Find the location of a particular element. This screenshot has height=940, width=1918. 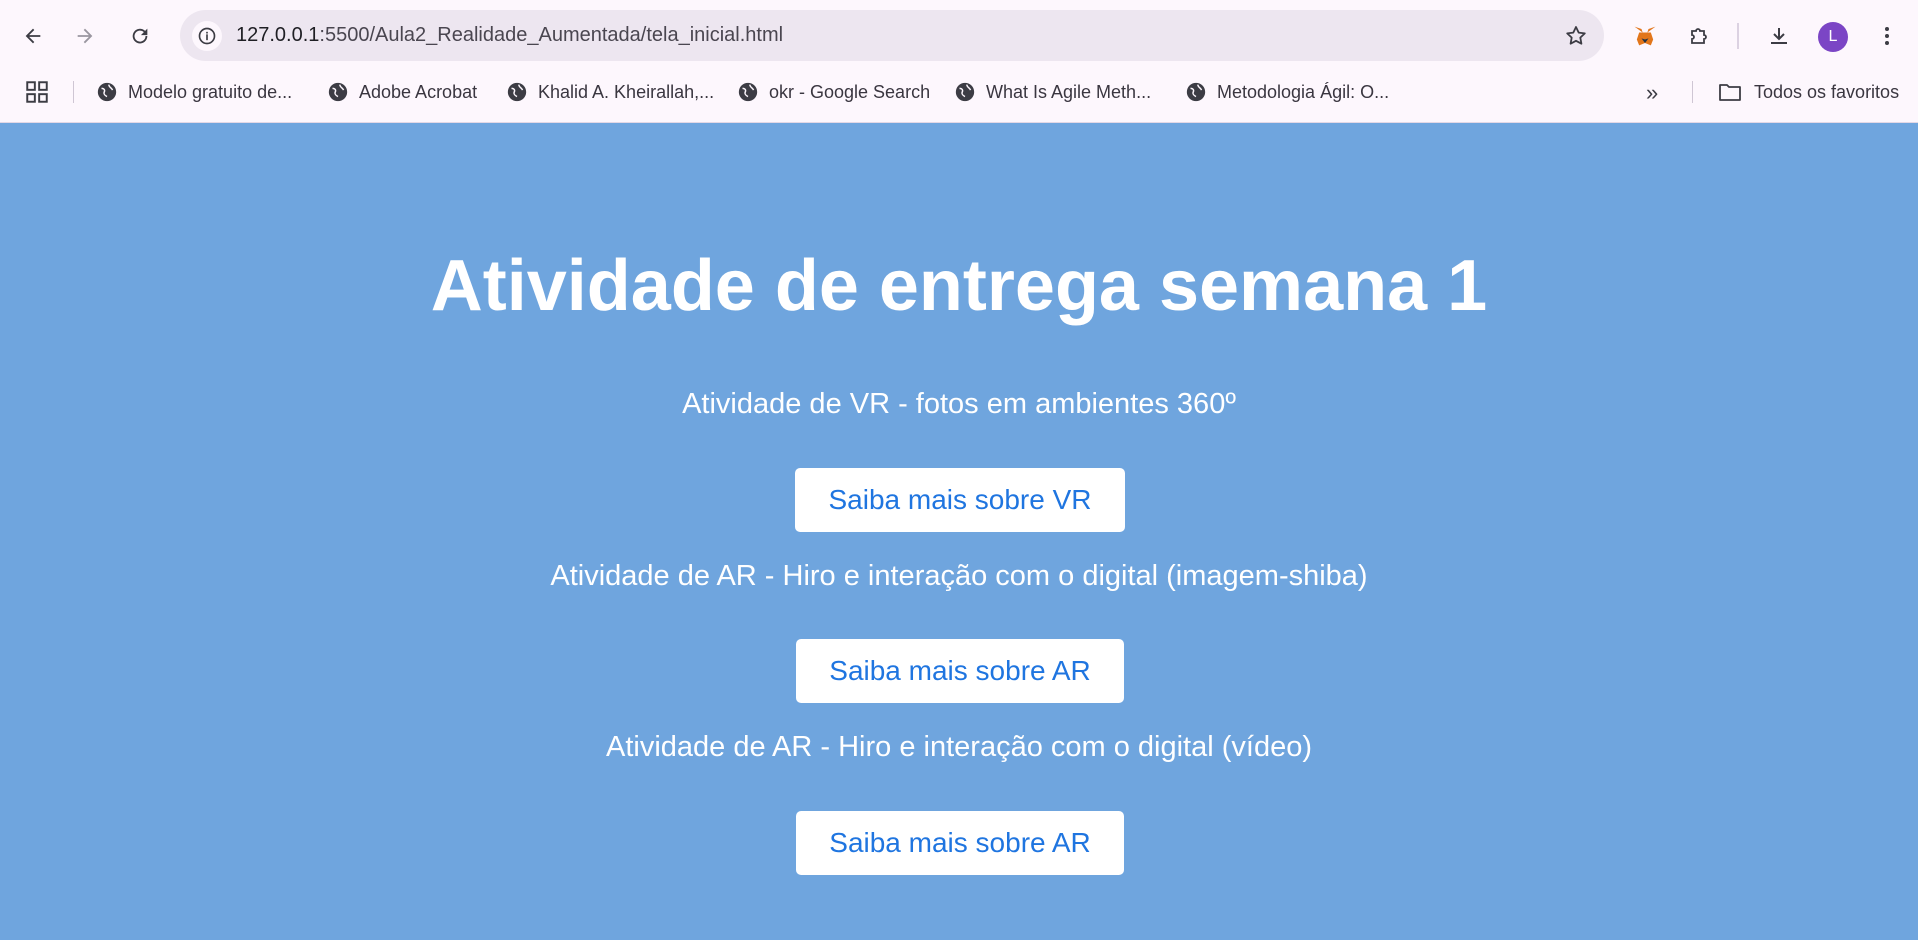

site-info-icon is located at coordinates (207, 36).